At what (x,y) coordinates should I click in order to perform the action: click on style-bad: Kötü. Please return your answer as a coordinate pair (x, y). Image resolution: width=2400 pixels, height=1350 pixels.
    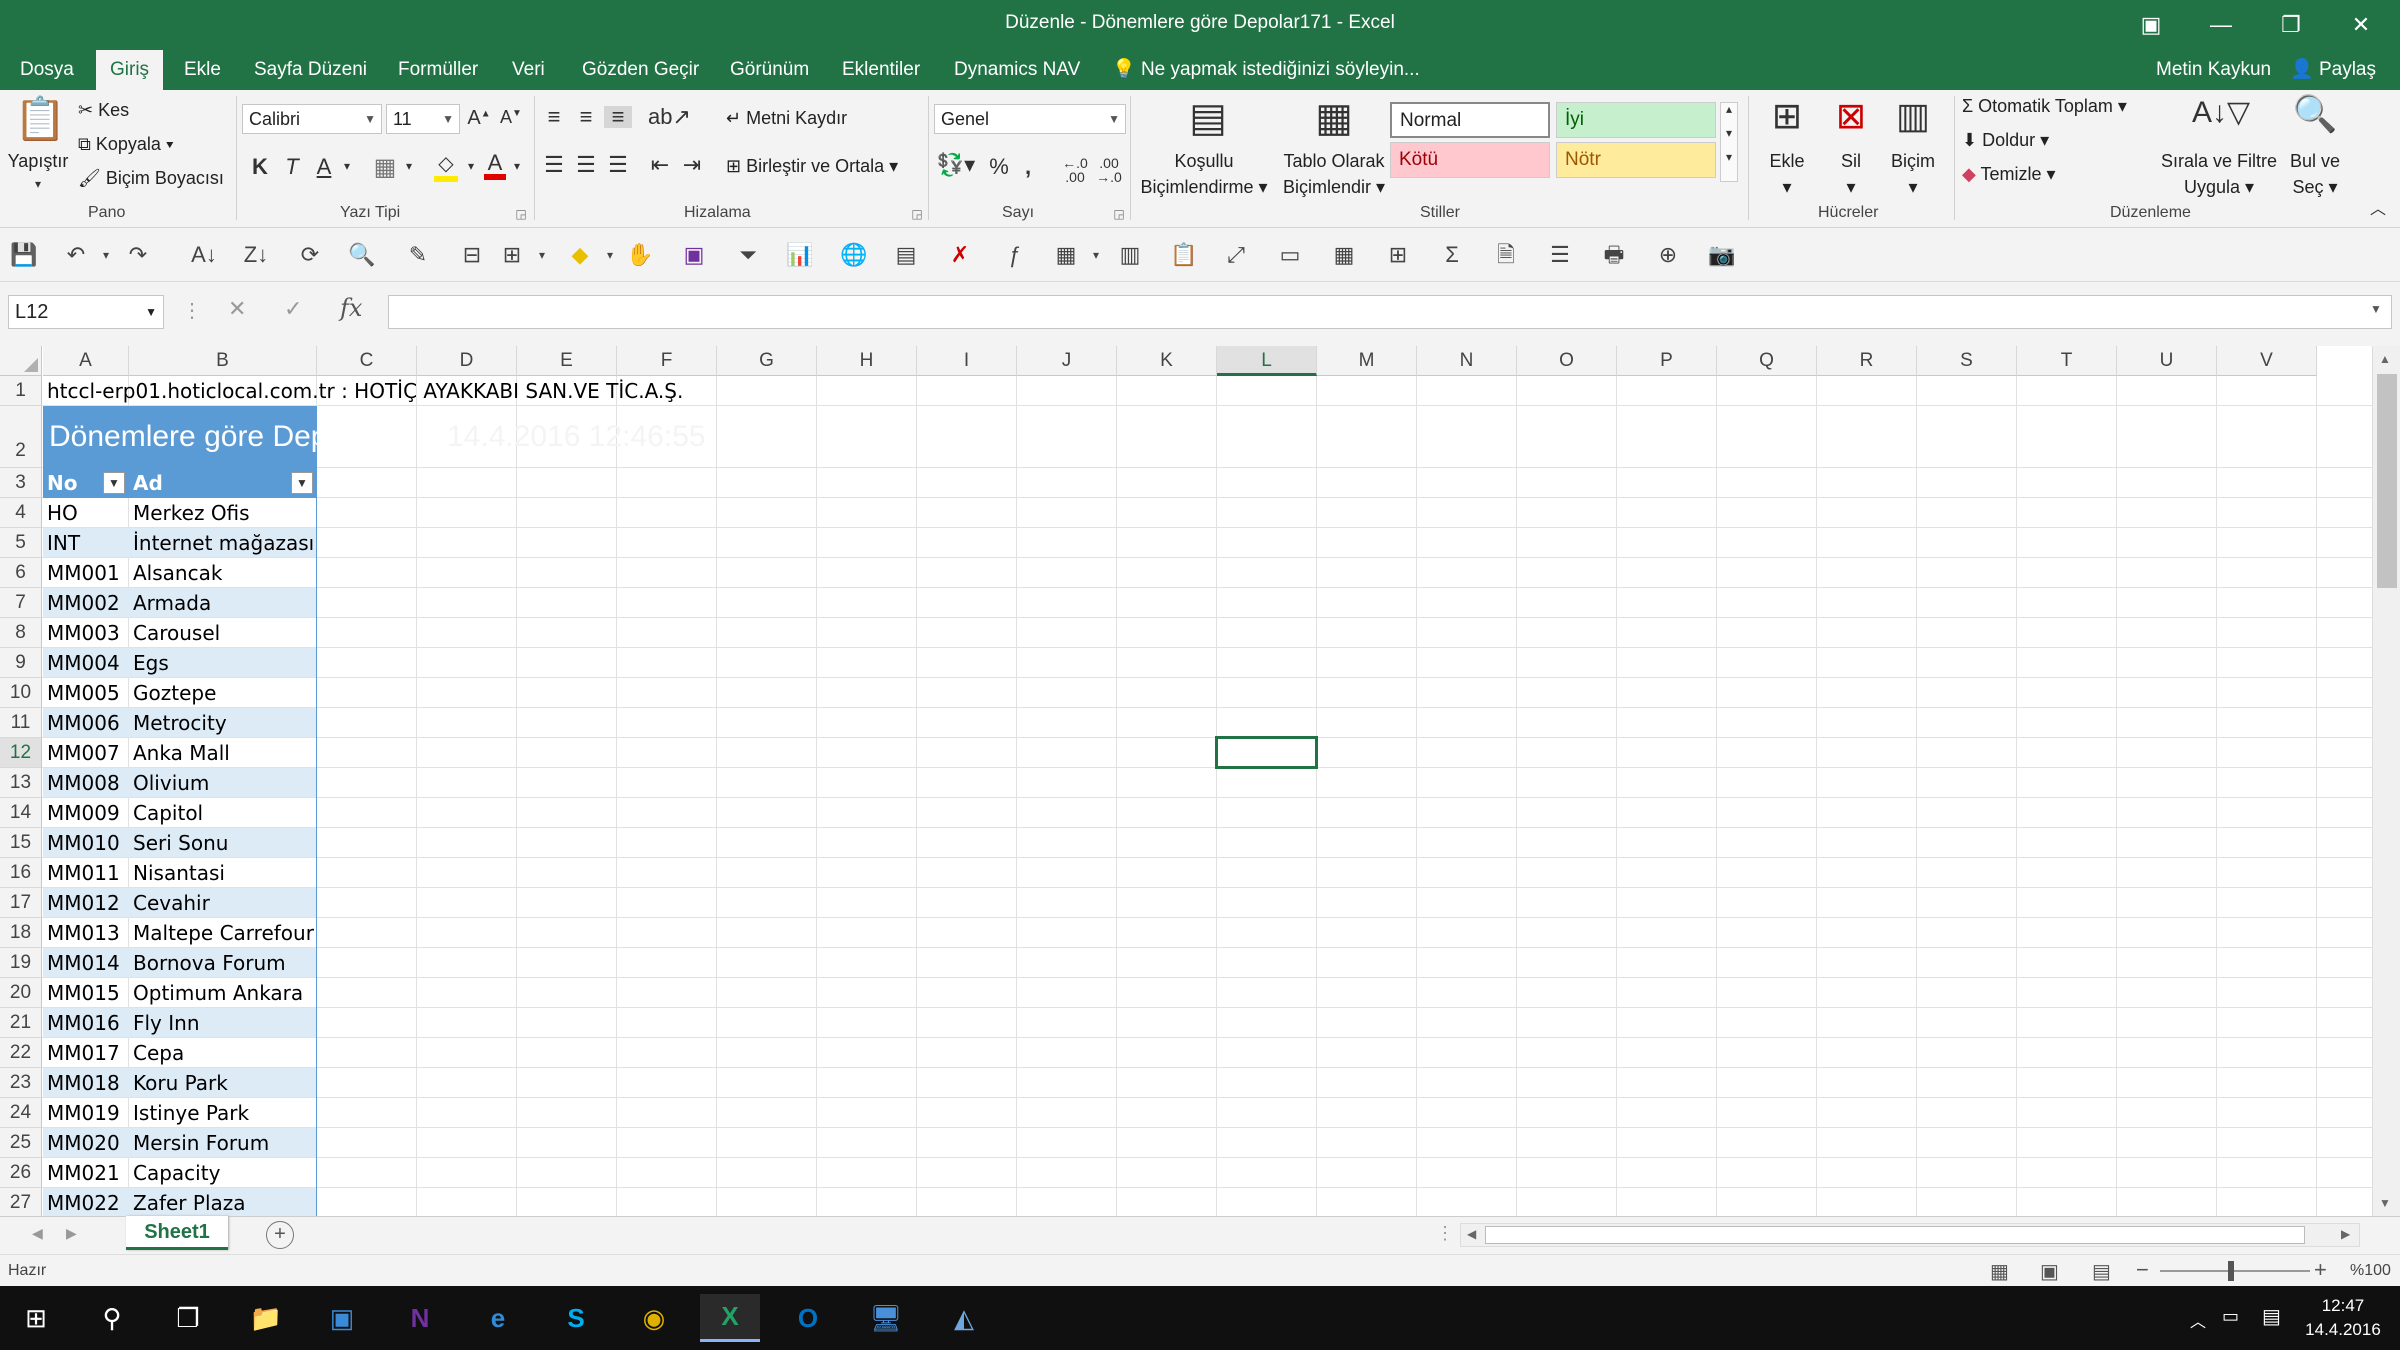
    Looking at the image, I should click on (1470, 160).